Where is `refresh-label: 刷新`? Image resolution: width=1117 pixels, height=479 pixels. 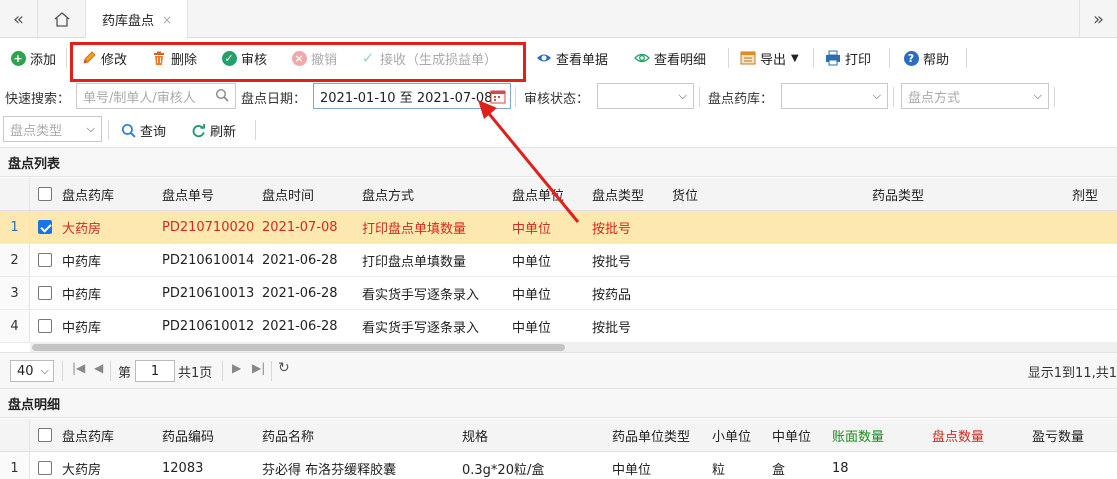 refresh-label: 刷新 is located at coordinates (223, 132).